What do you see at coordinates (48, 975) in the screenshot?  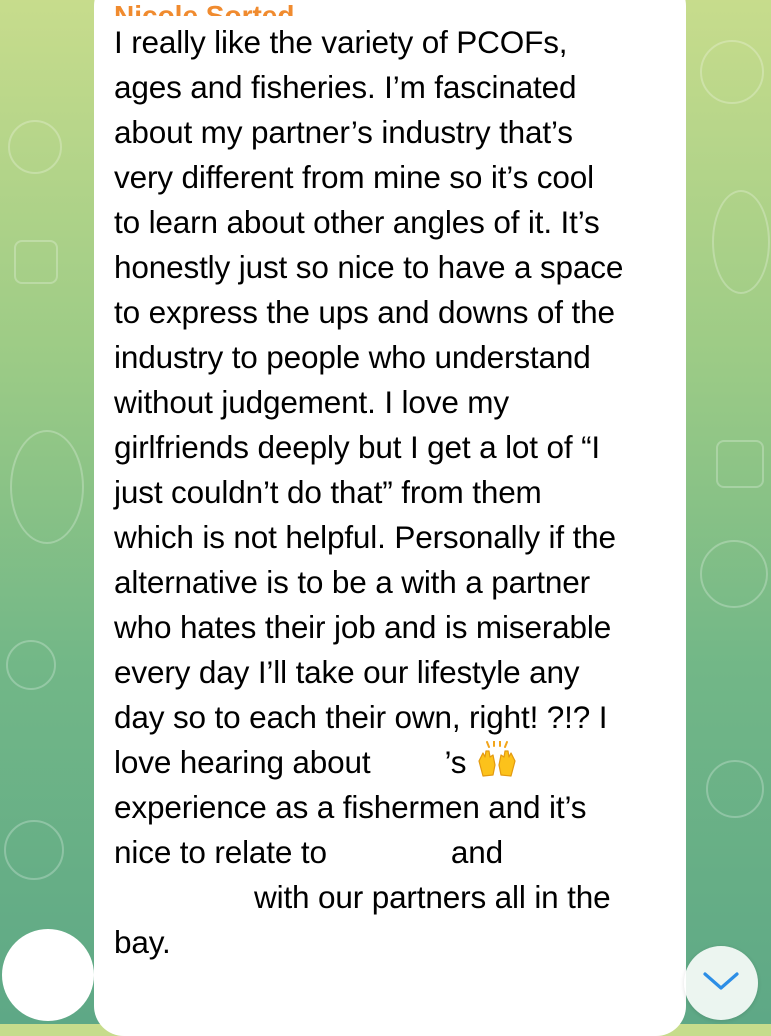 I see `sender-avatar` at bounding box center [48, 975].